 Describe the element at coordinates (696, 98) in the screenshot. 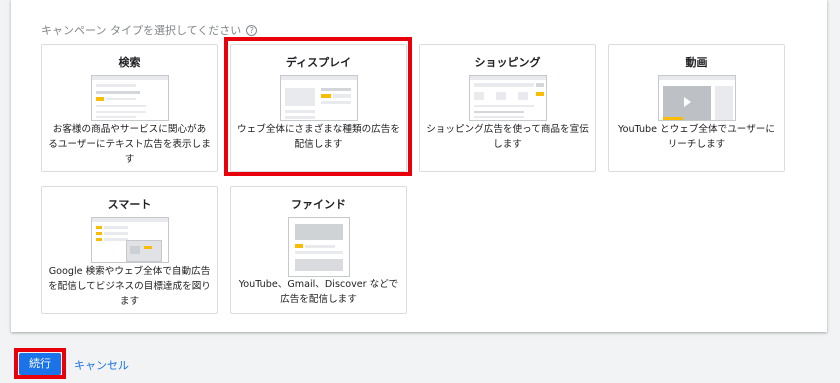

I see `video-thumbnail` at that location.